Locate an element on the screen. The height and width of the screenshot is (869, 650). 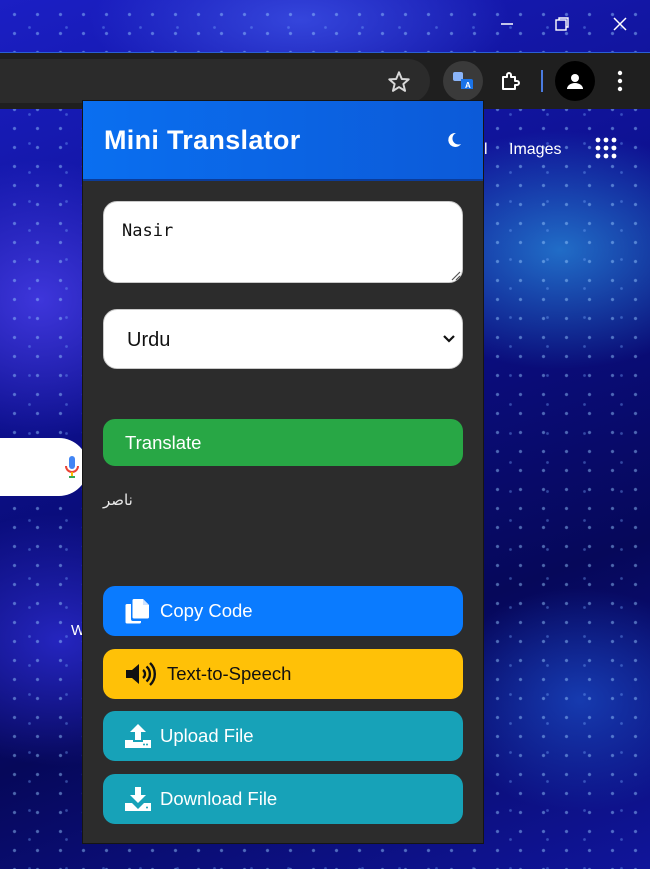
puzzle-icon is located at coordinates (511, 81).